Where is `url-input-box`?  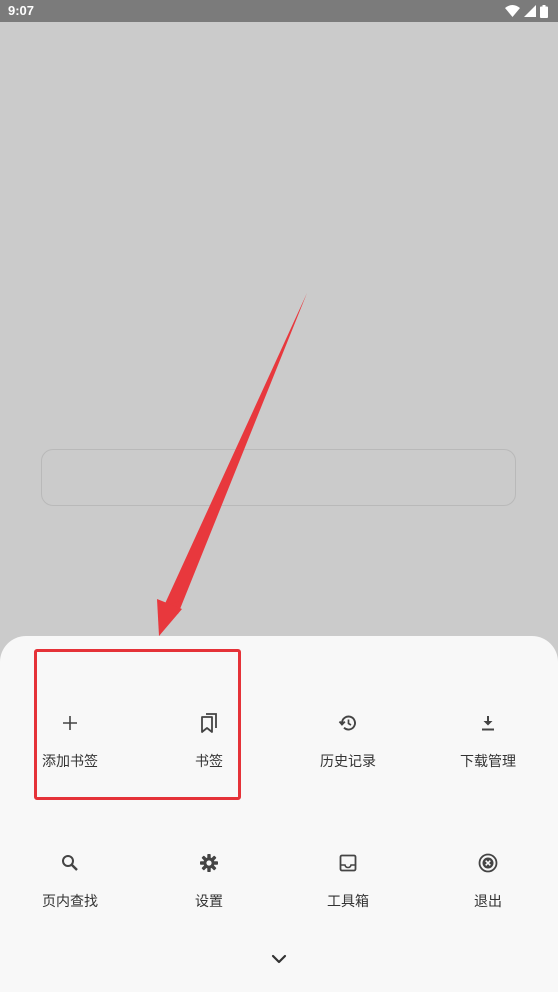
url-input-box is located at coordinates (278, 477).